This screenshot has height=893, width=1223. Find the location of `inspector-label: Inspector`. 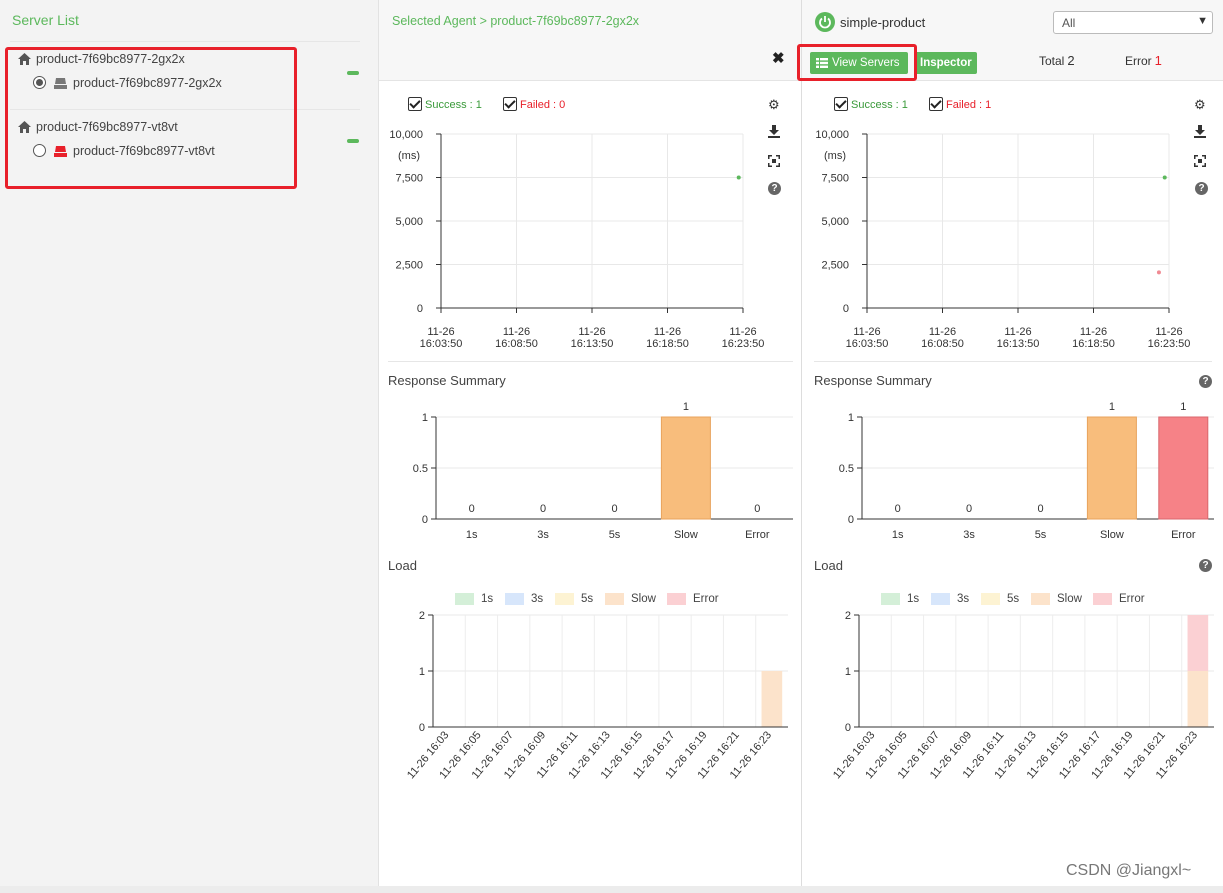

inspector-label: Inspector is located at coordinates (946, 63).